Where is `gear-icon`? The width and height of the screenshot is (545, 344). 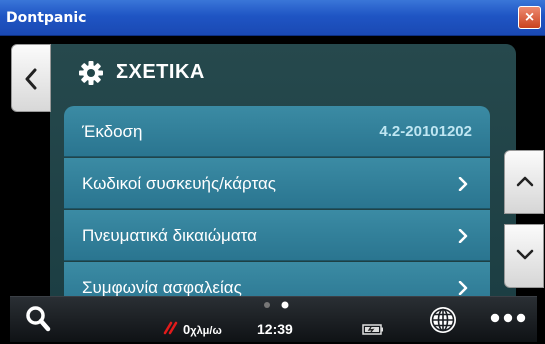
gear-icon is located at coordinates (91, 73).